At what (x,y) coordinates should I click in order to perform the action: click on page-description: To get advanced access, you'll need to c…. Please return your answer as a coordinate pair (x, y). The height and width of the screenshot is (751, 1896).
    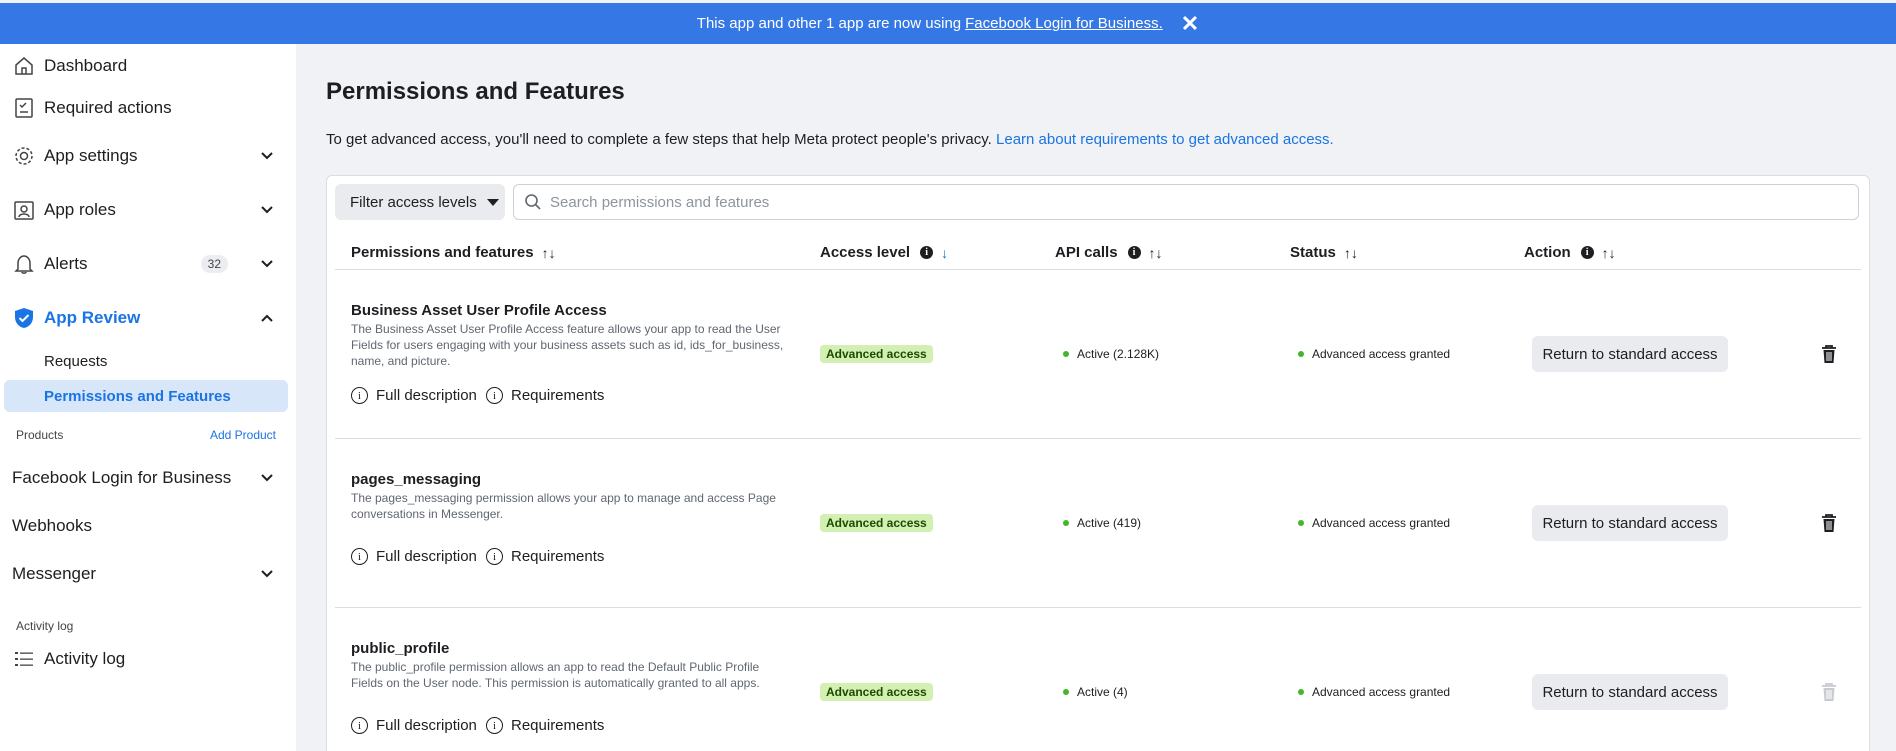
    Looking at the image, I should click on (830, 139).